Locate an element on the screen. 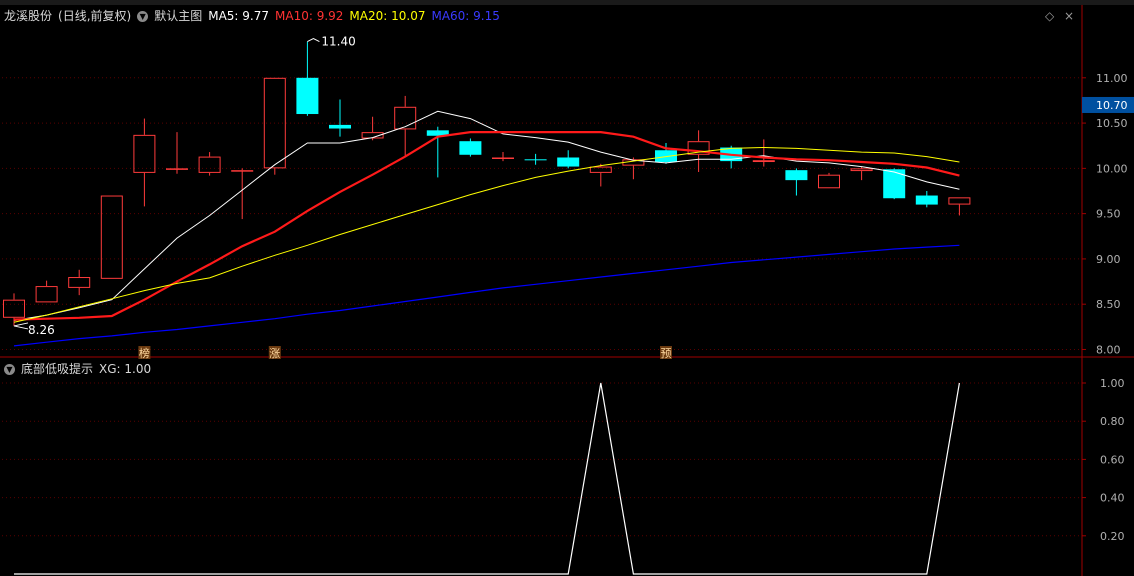 The image size is (1134, 576). sub-y-tick-label: 0.80 is located at coordinates (1112, 421).